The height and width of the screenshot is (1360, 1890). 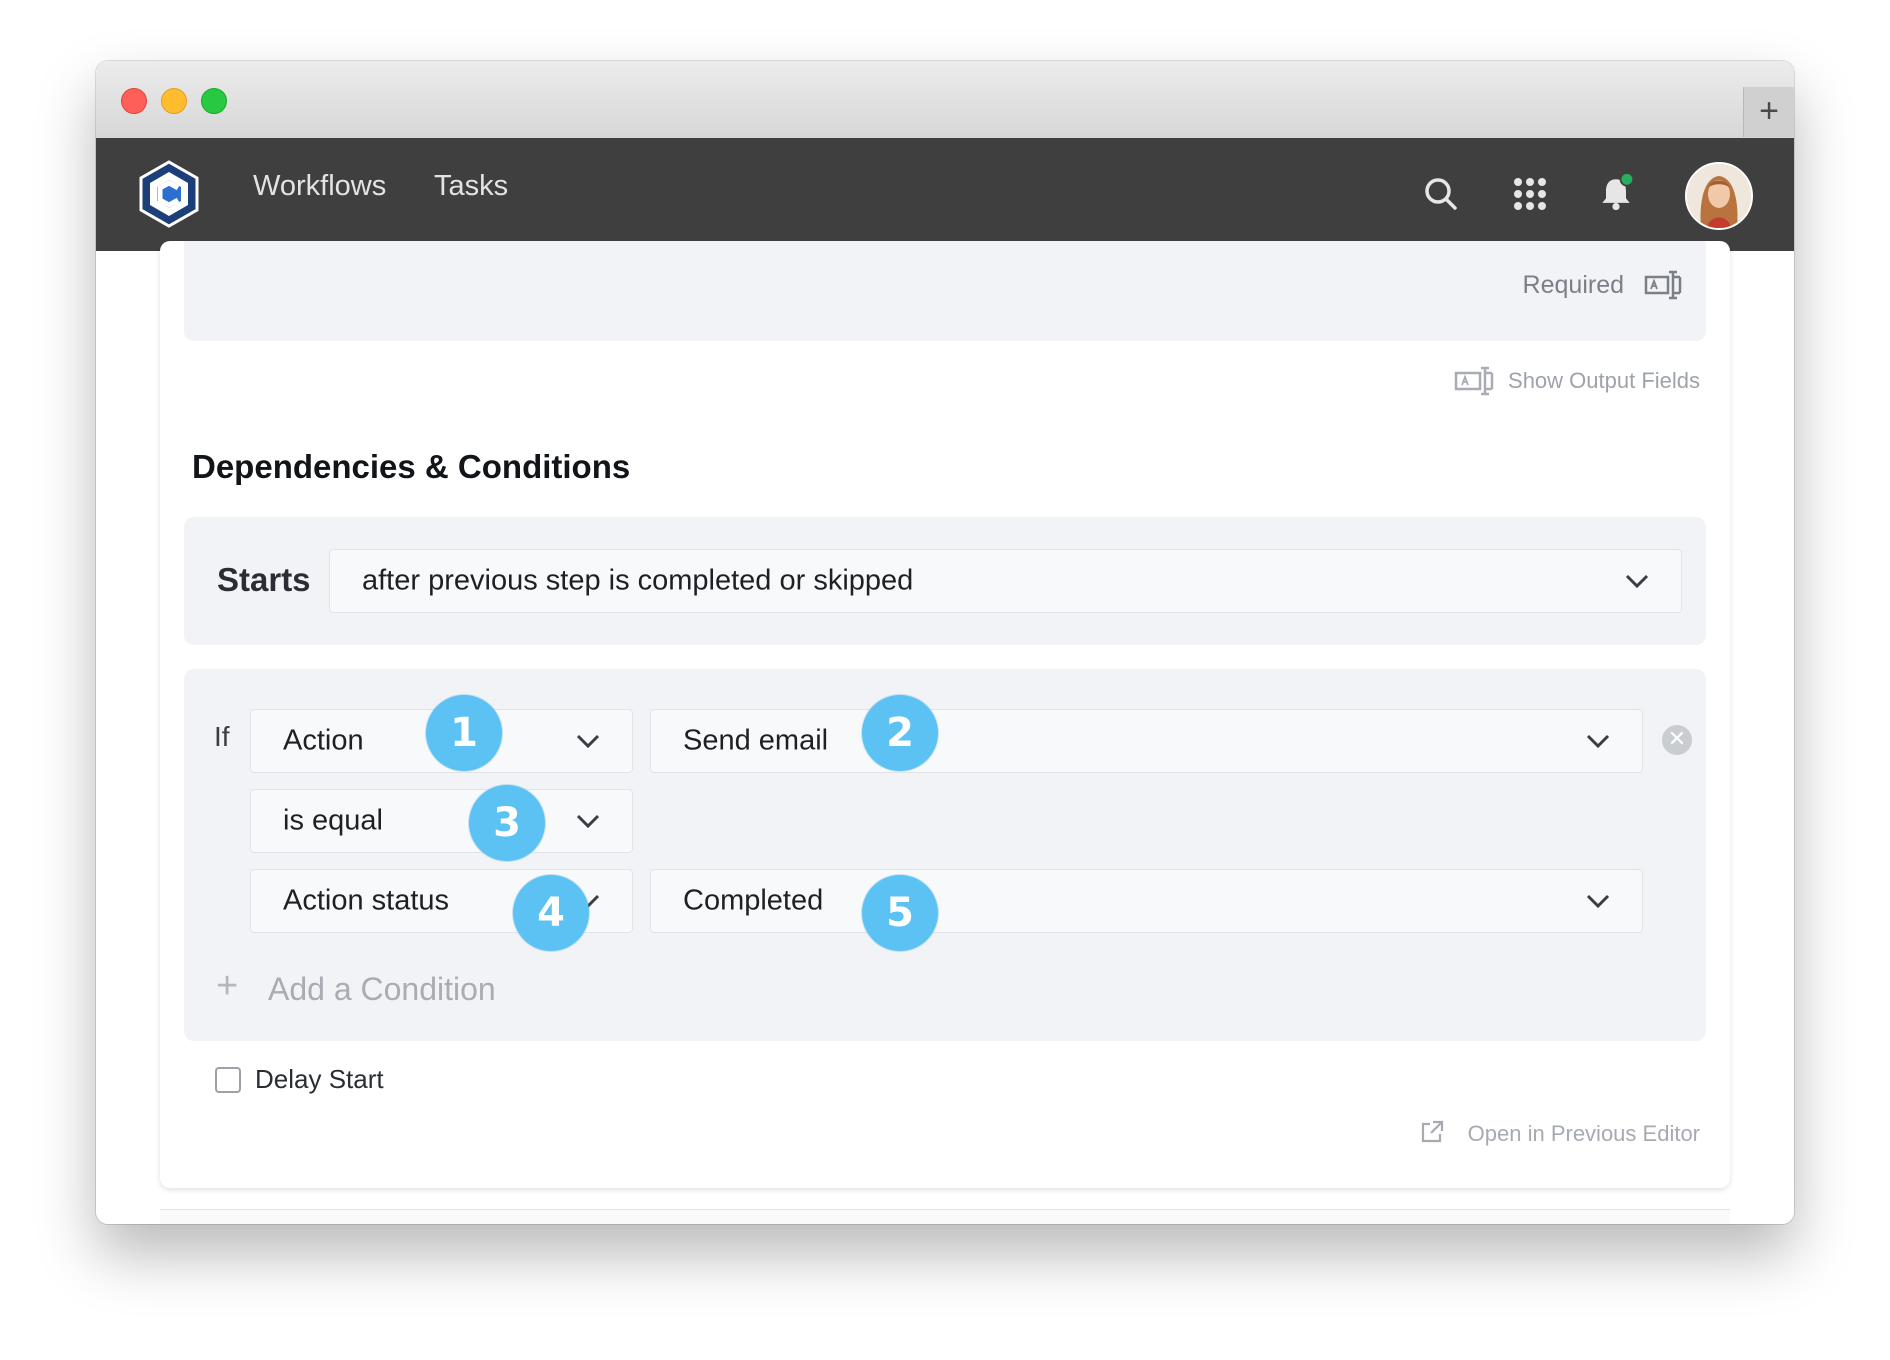 What do you see at coordinates (323, 740) in the screenshot?
I see `condition-field-value: Action` at bounding box center [323, 740].